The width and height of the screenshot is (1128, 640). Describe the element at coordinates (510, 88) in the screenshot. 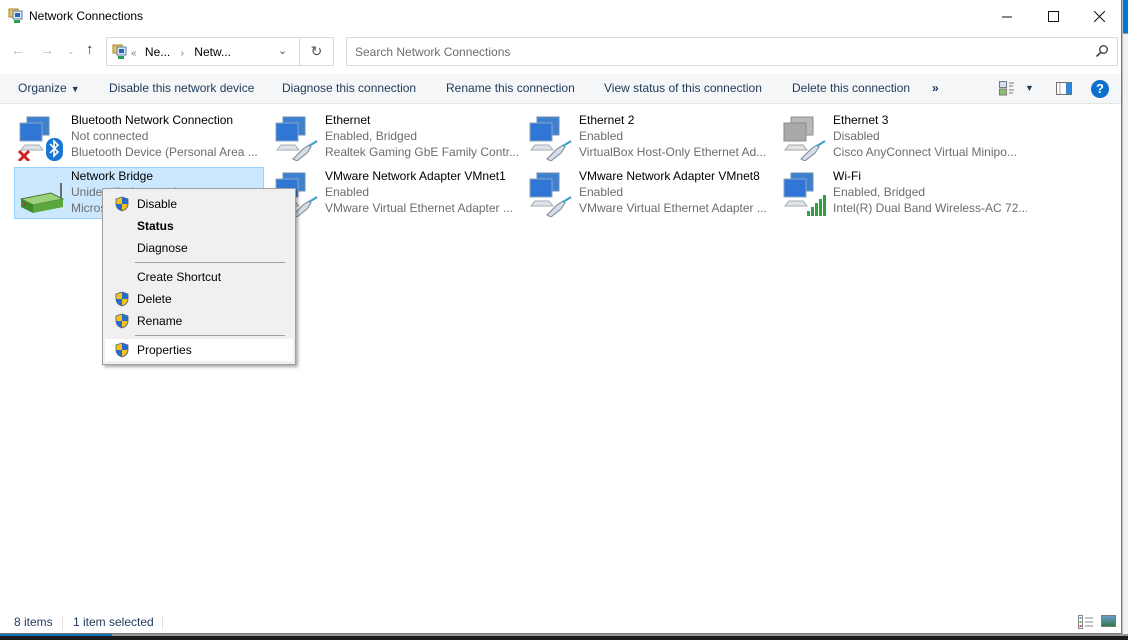

I see `rename-connection-button: Rename this connection` at that location.